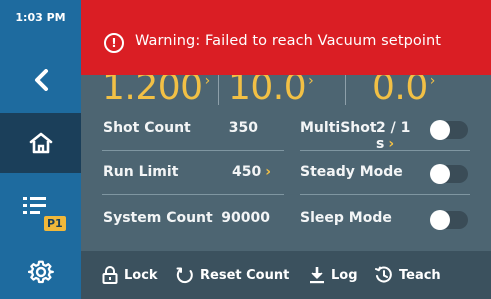 Image resolution: width=491 pixels, height=299 pixels. Describe the element at coordinates (271, 88) in the screenshot. I see `setpoint-2: 10.0 ›` at that location.